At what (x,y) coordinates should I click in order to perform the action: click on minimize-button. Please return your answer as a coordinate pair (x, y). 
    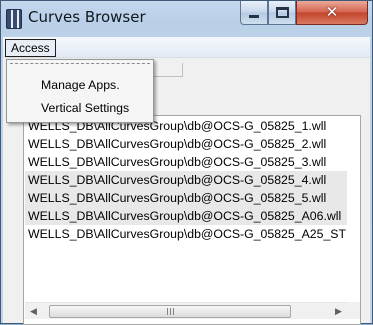
    Looking at the image, I should click on (254, 13).